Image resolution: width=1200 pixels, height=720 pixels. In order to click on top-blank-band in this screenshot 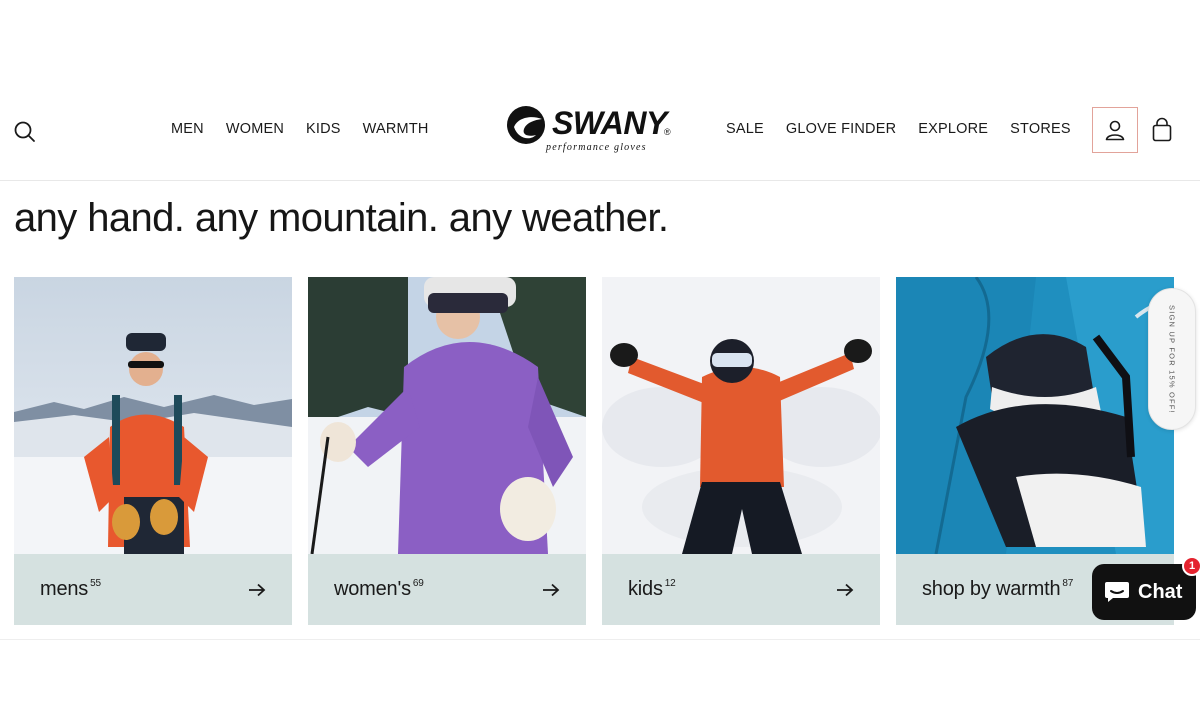, I will do `click(600, 42)`.